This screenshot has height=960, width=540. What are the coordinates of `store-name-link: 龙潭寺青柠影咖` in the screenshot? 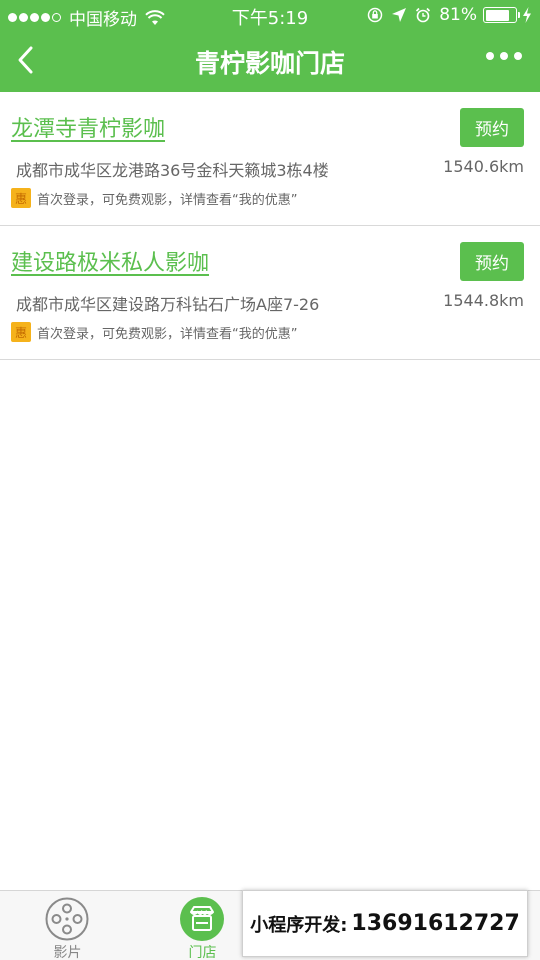 It's located at (88, 127).